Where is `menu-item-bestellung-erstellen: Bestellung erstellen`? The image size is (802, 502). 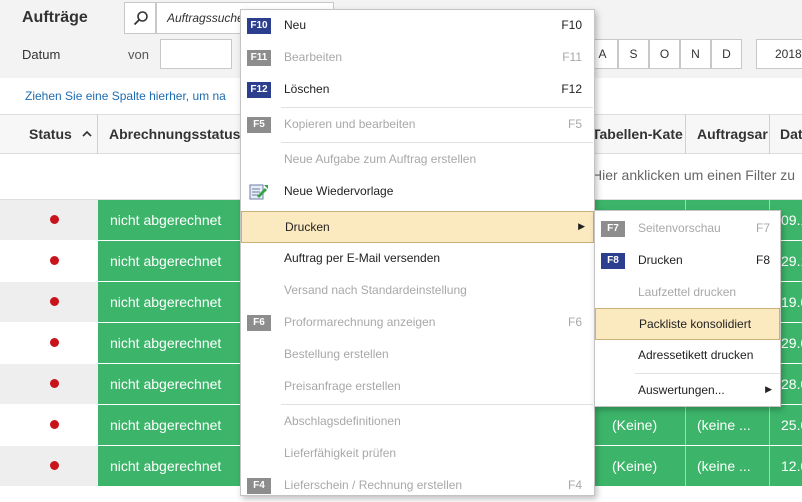
menu-item-bestellung-erstellen: Bestellung erstellen is located at coordinates (417, 355).